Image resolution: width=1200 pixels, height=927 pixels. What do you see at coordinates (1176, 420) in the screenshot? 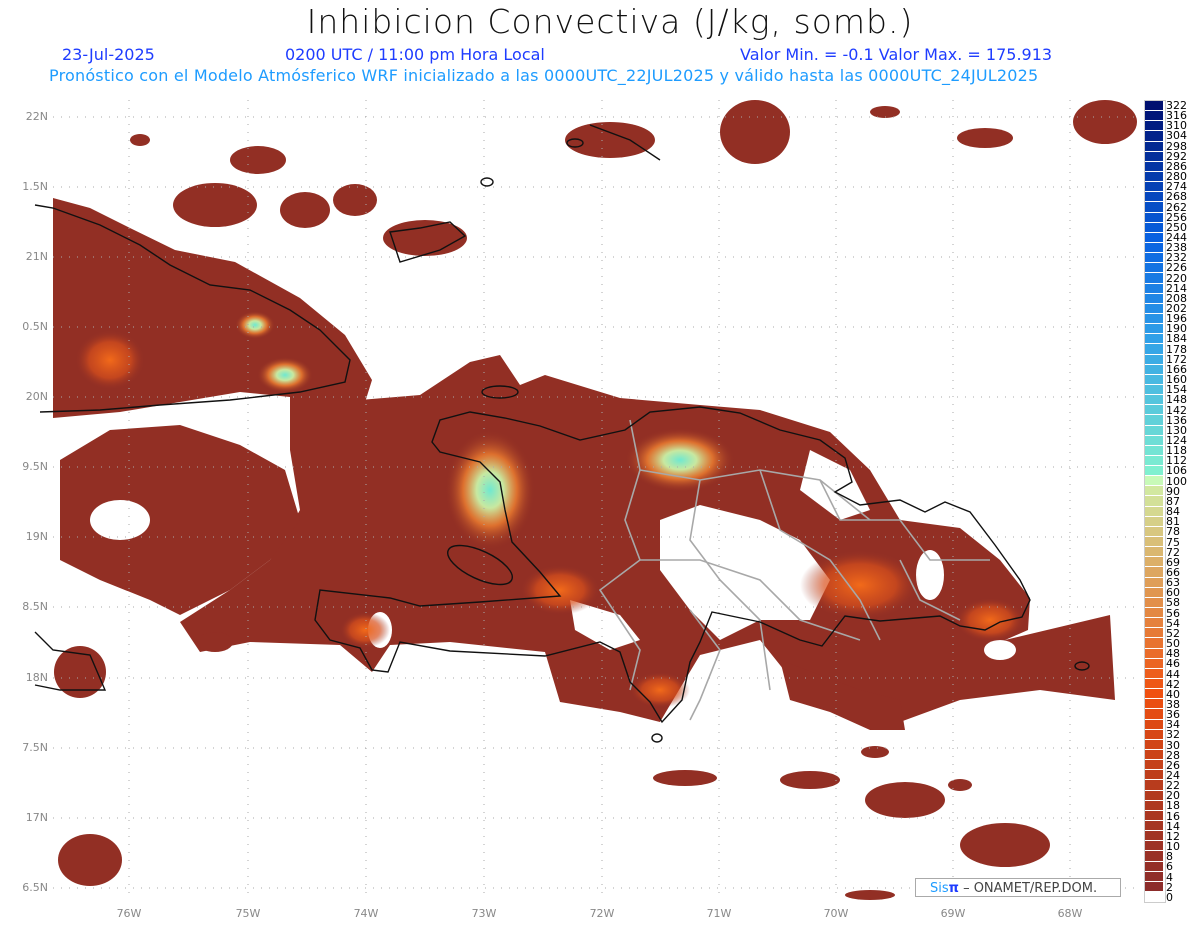
I see `colorbar-label: 136` at bounding box center [1176, 420].